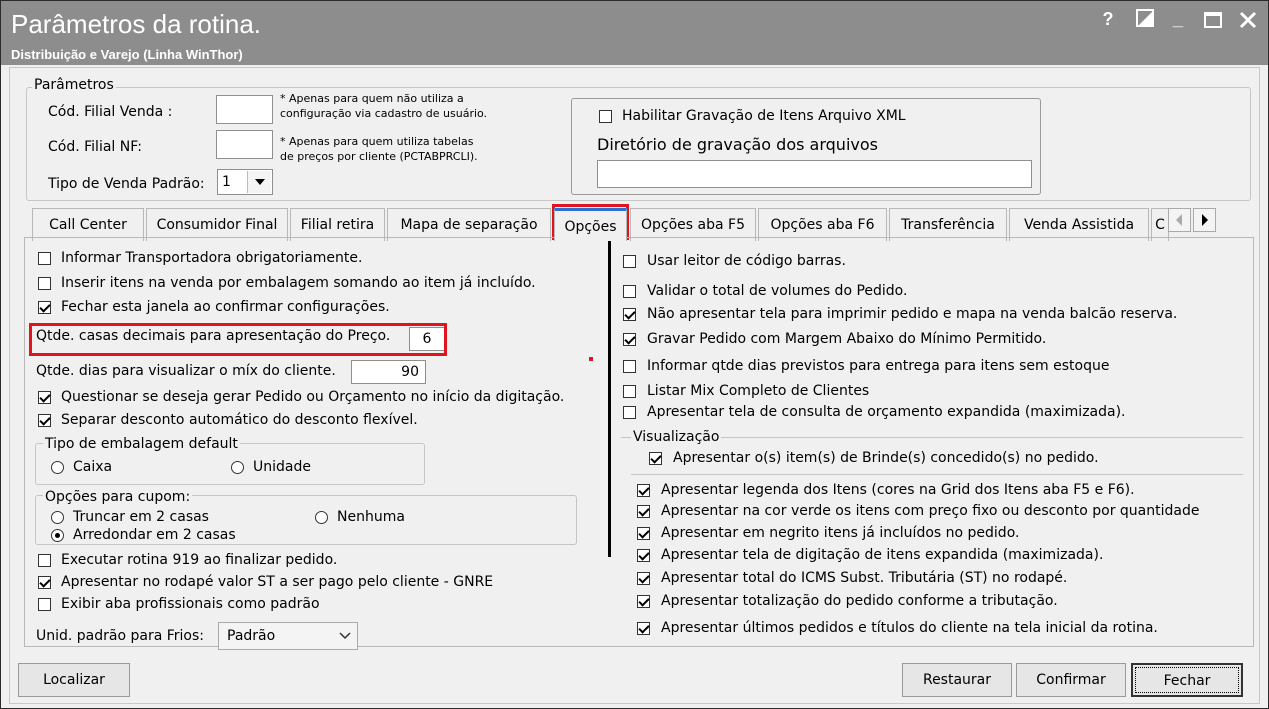  What do you see at coordinates (629, 261) in the screenshot?
I see `leitor-barras-checkbox` at bounding box center [629, 261].